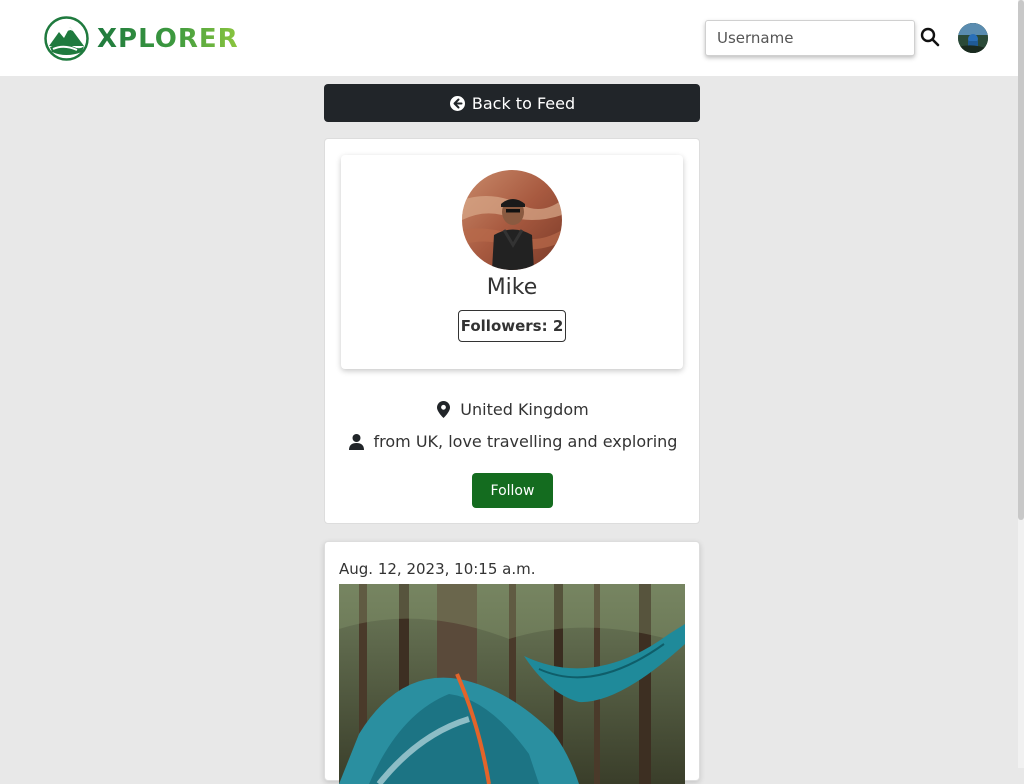 The width and height of the screenshot is (1024, 784). I want to click on search-input, so click(810, 38).